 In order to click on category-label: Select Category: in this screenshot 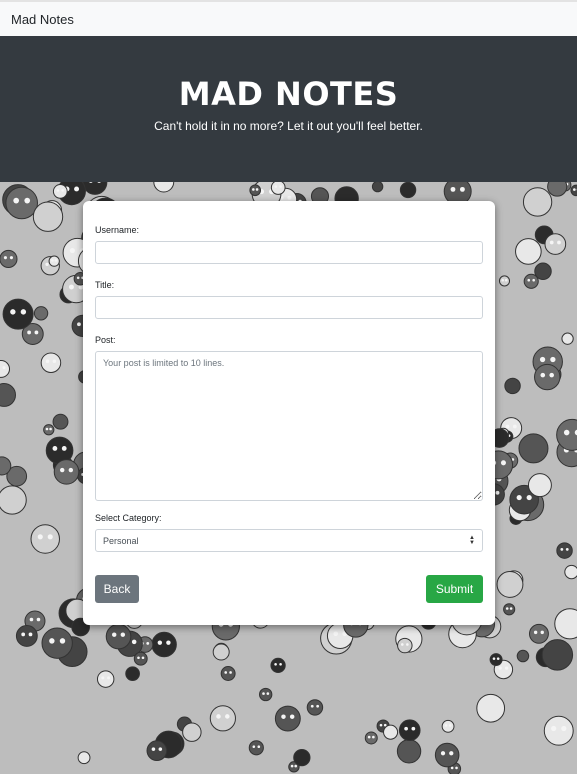, I will do `click(128, 518)`.